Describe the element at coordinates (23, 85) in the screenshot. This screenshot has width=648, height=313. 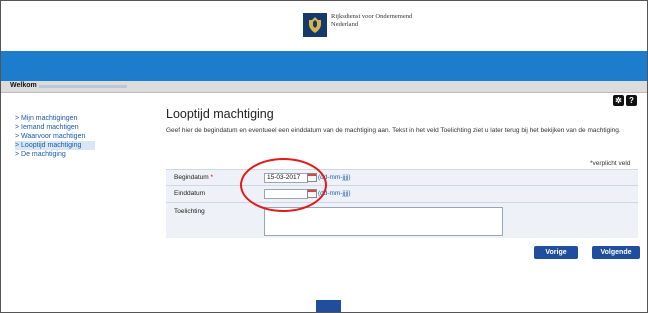
I see `welcome-label: Welkom` at that location.